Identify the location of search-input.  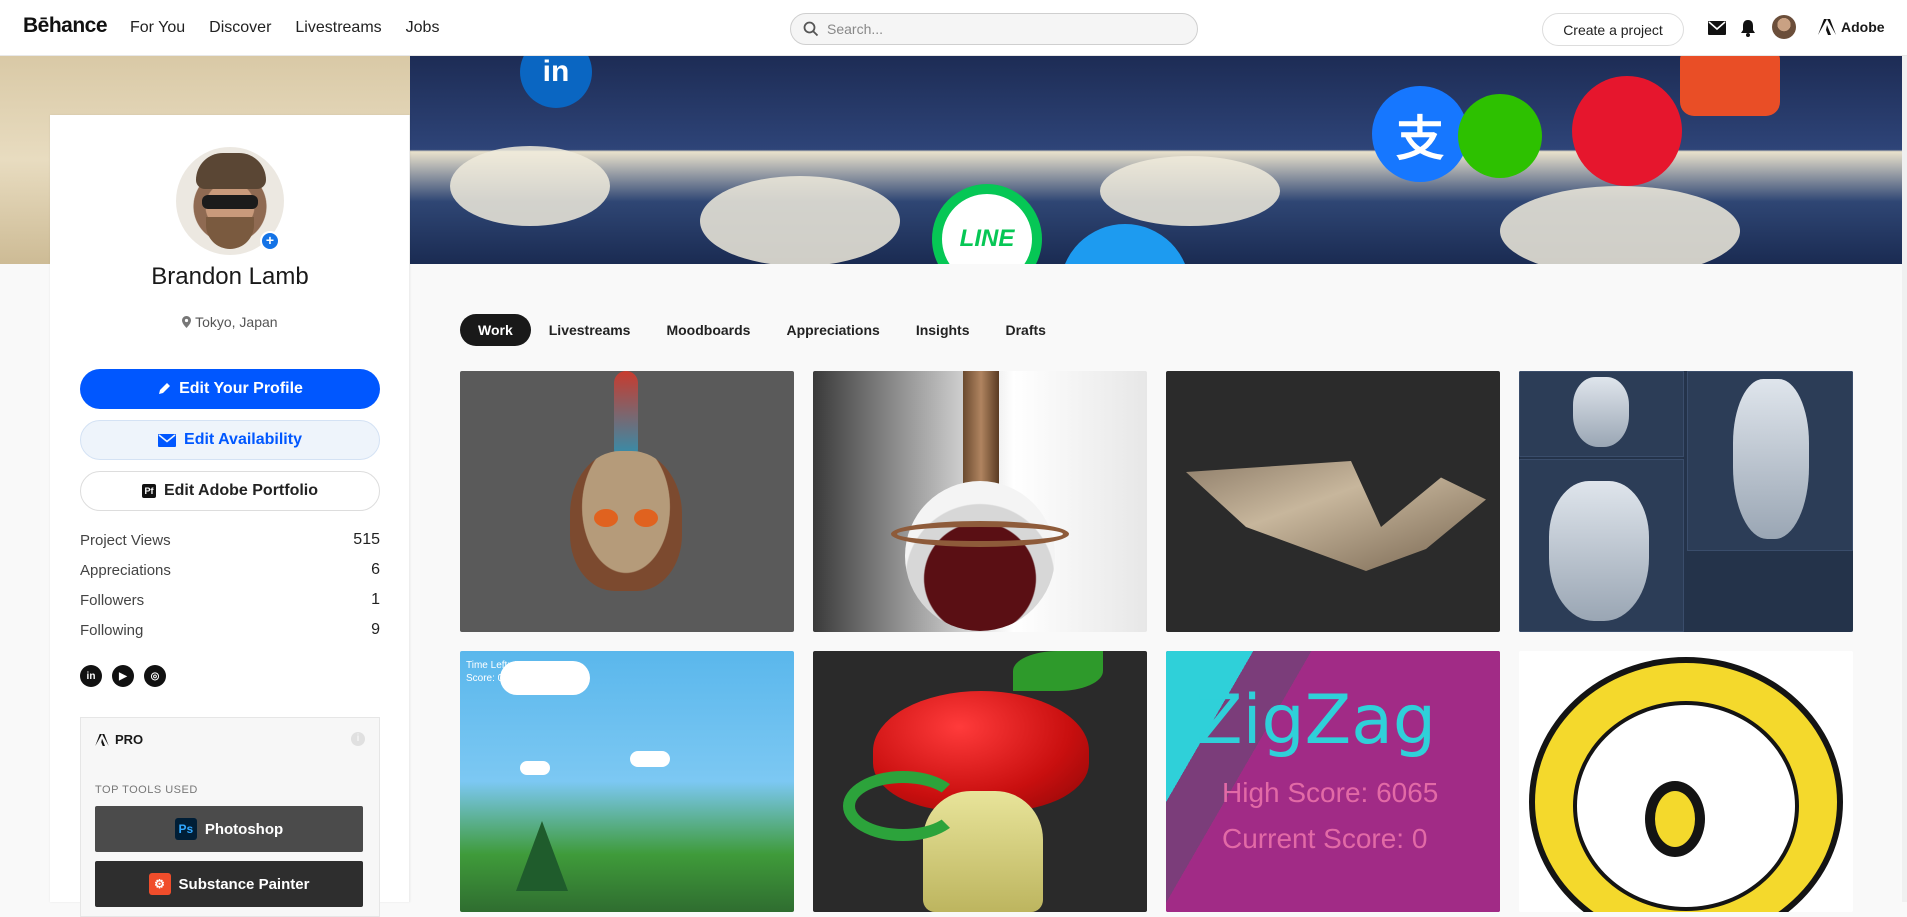
(997, 29).